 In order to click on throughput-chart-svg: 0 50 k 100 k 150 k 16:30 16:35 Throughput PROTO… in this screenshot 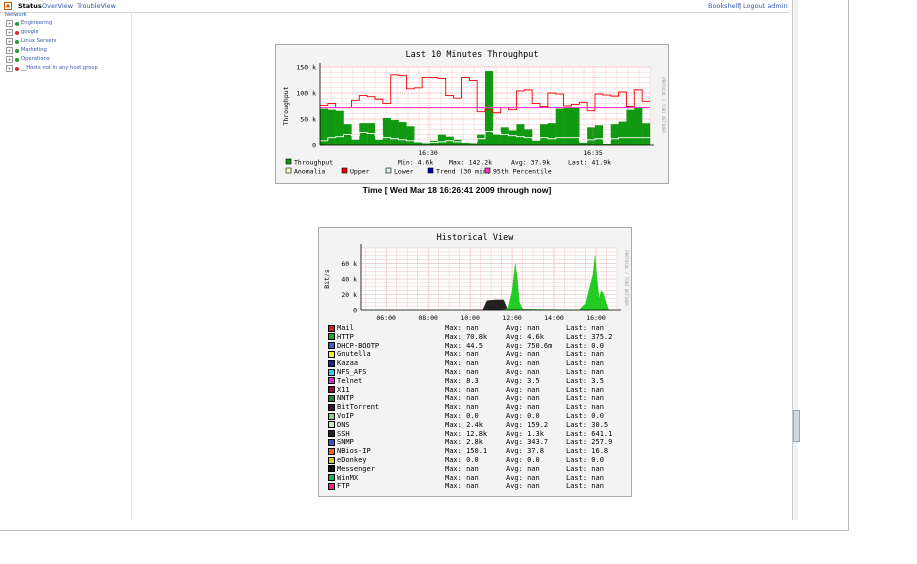, I will do `click(474, 119)`.